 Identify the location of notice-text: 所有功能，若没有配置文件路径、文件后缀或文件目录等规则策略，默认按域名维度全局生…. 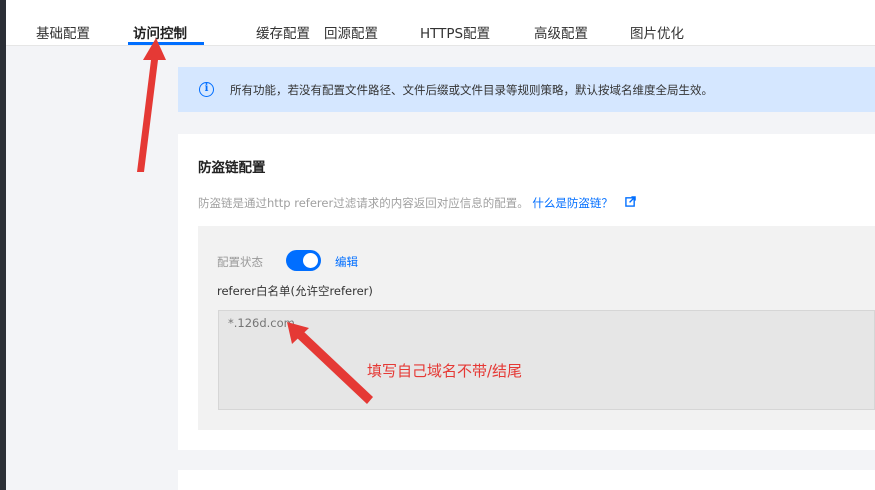
(471, 90).